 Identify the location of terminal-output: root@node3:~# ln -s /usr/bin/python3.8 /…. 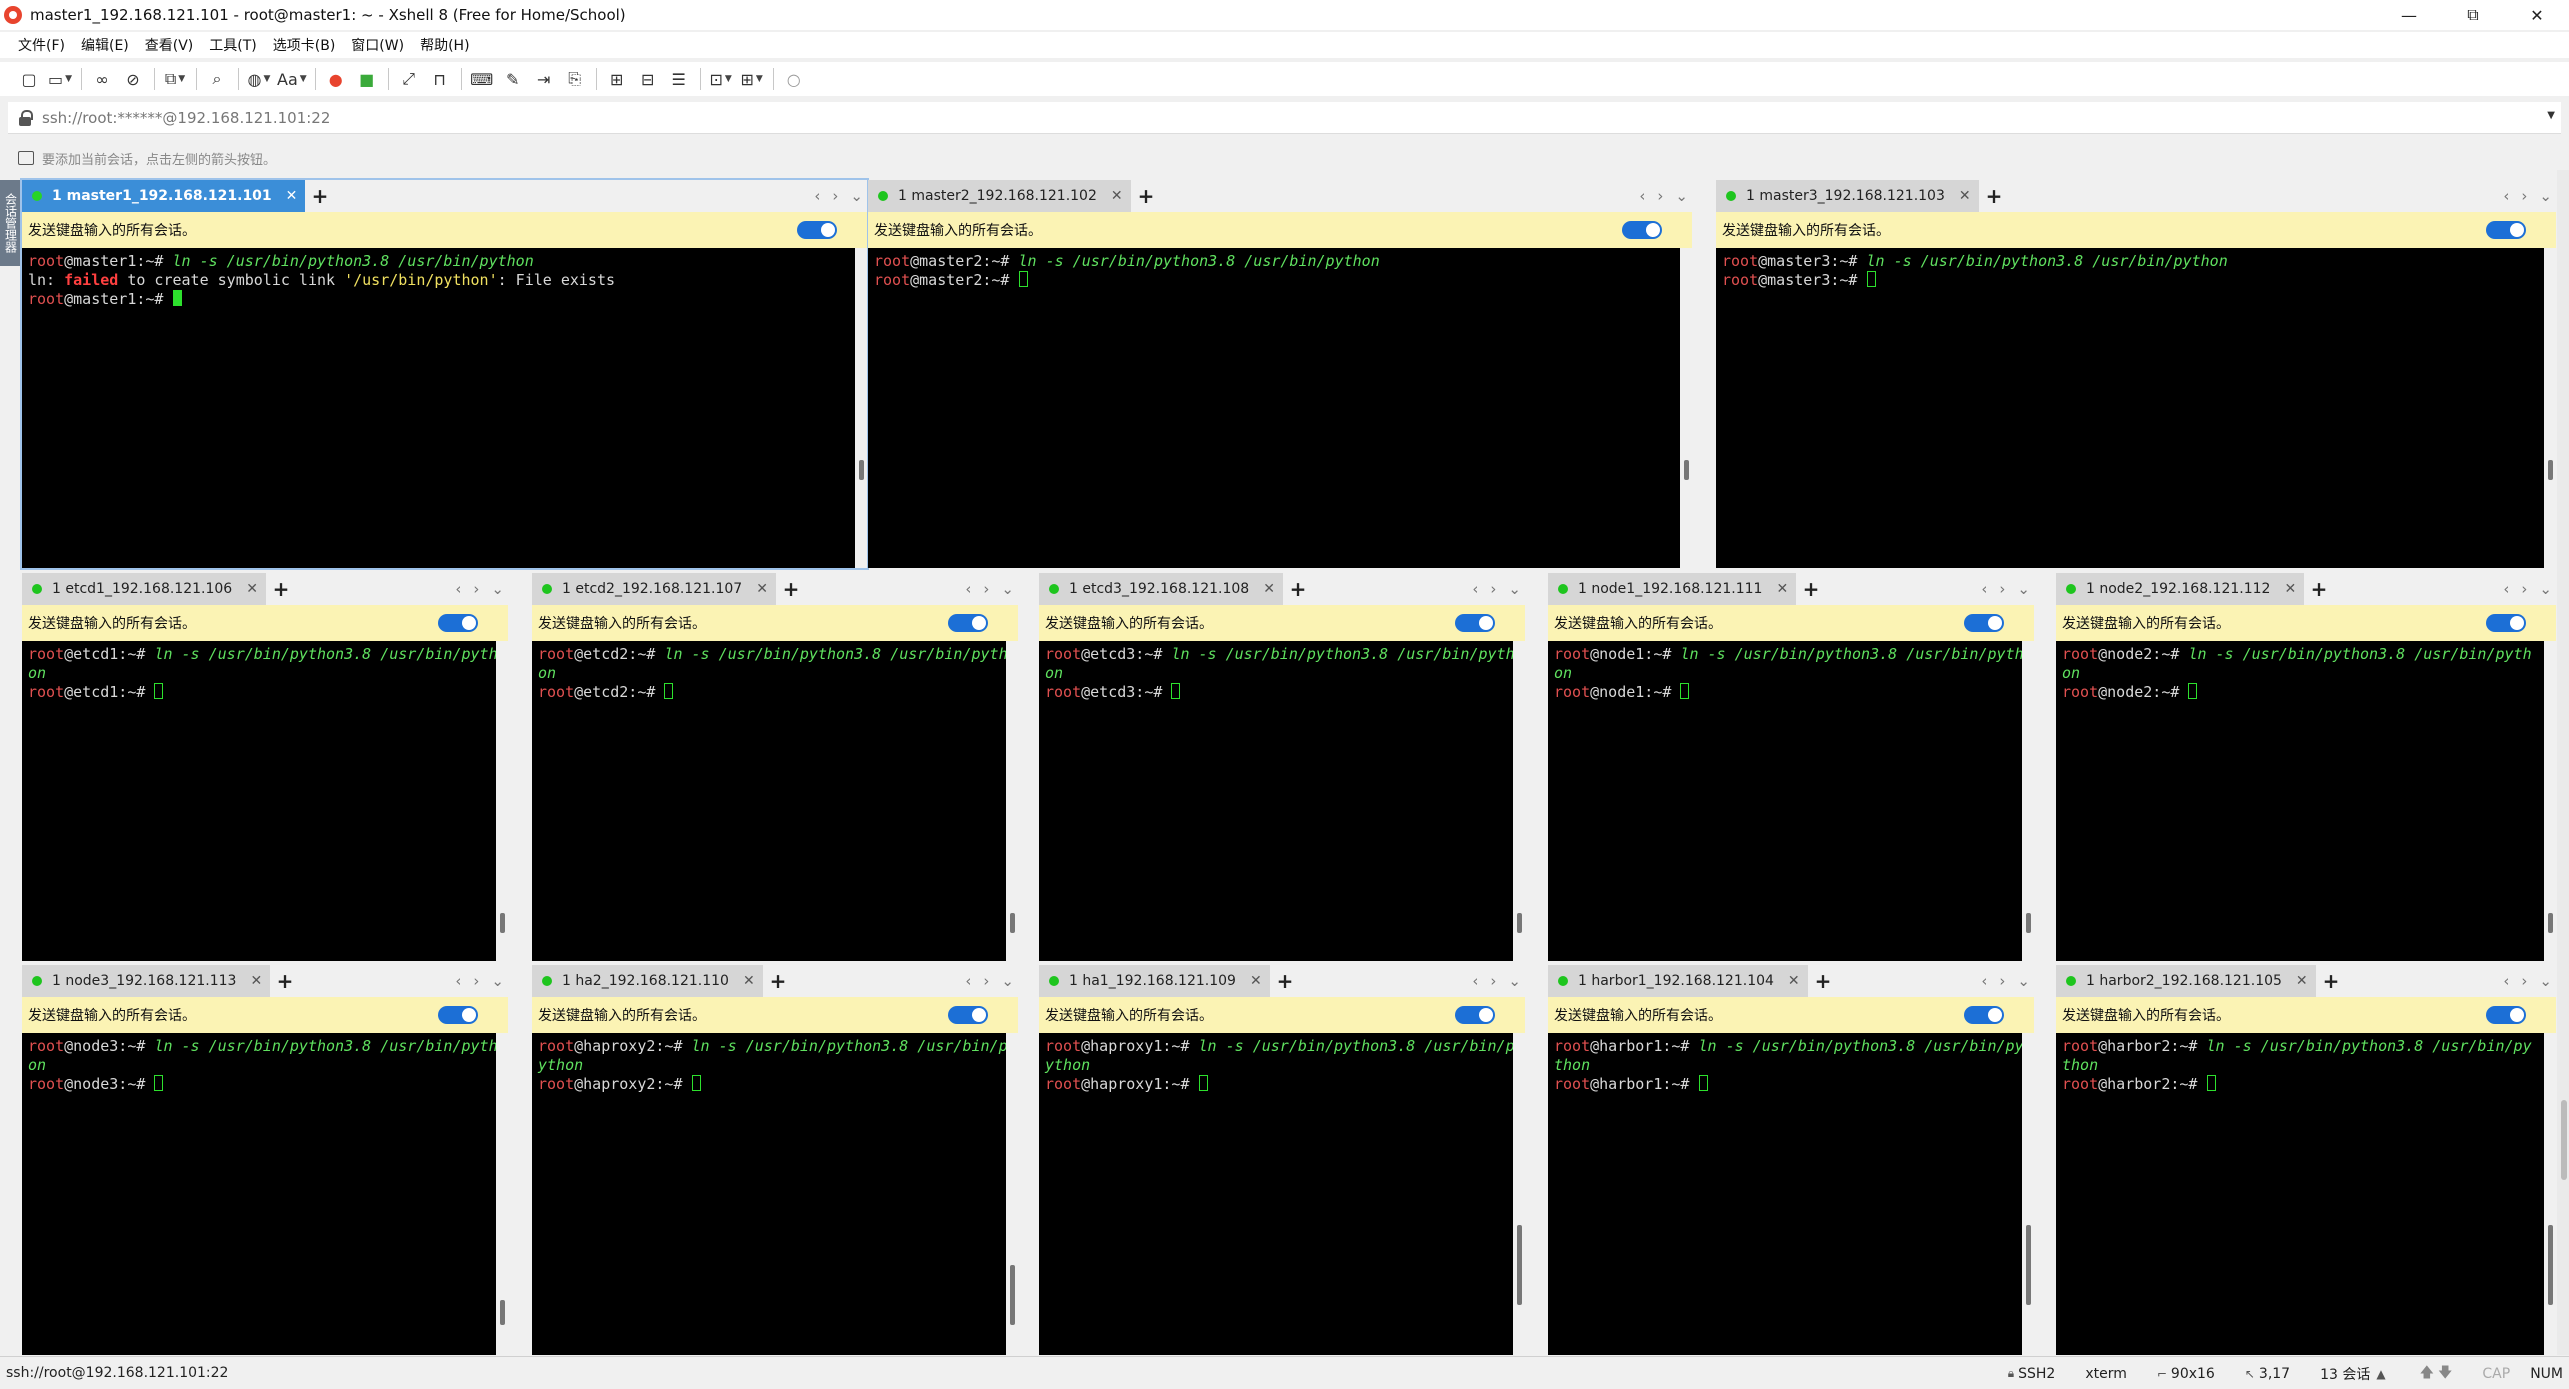
(259, 1194).